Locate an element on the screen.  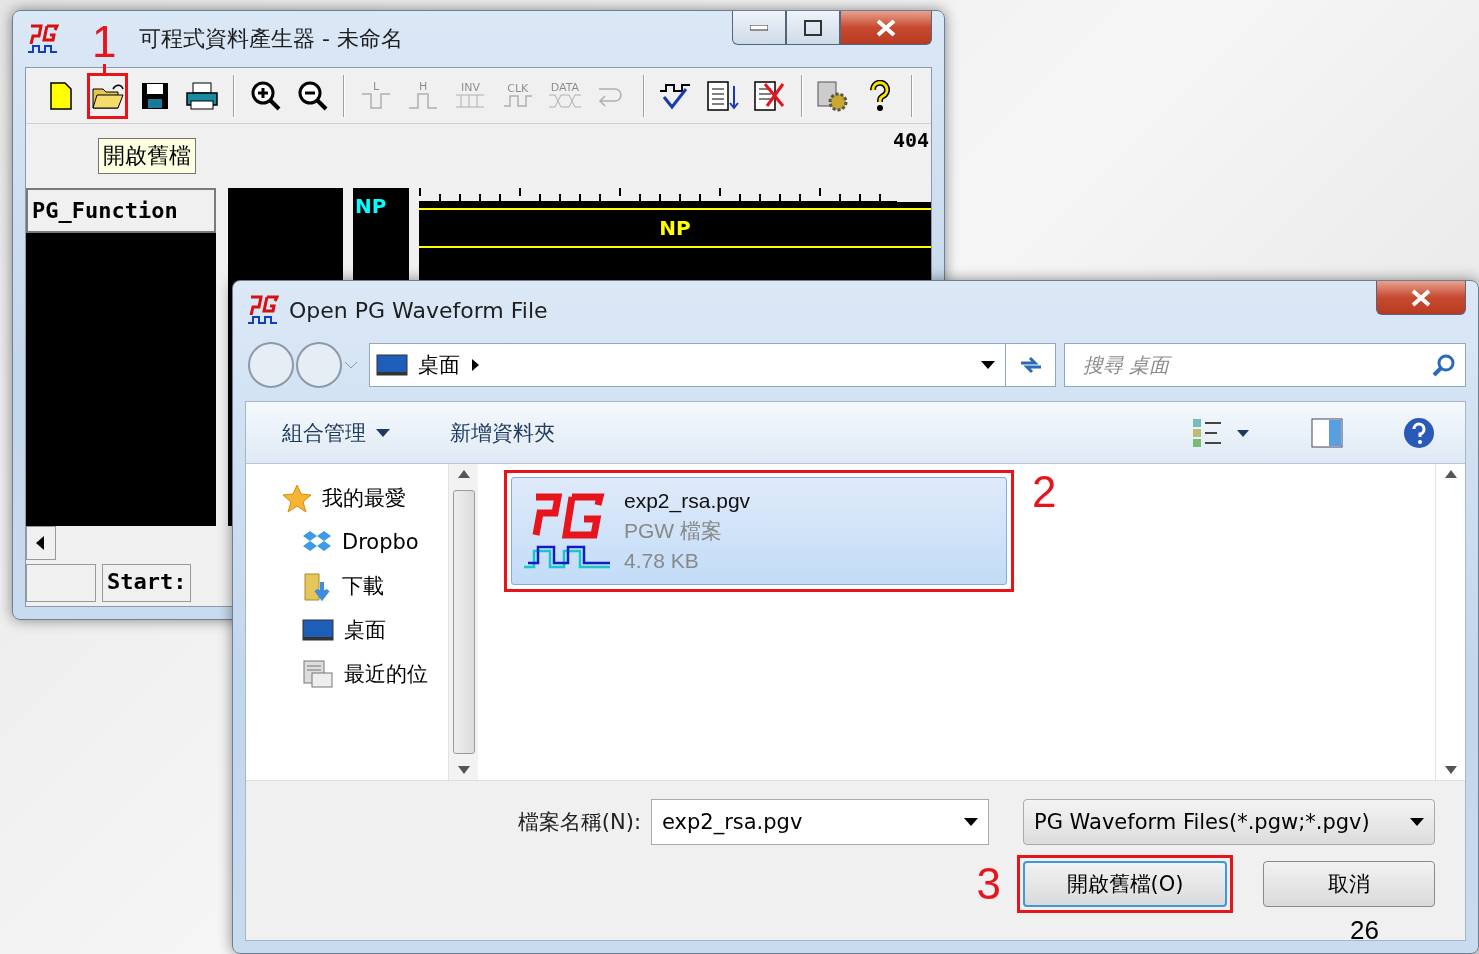
minimize-icon is located at coordinates (759, 27).